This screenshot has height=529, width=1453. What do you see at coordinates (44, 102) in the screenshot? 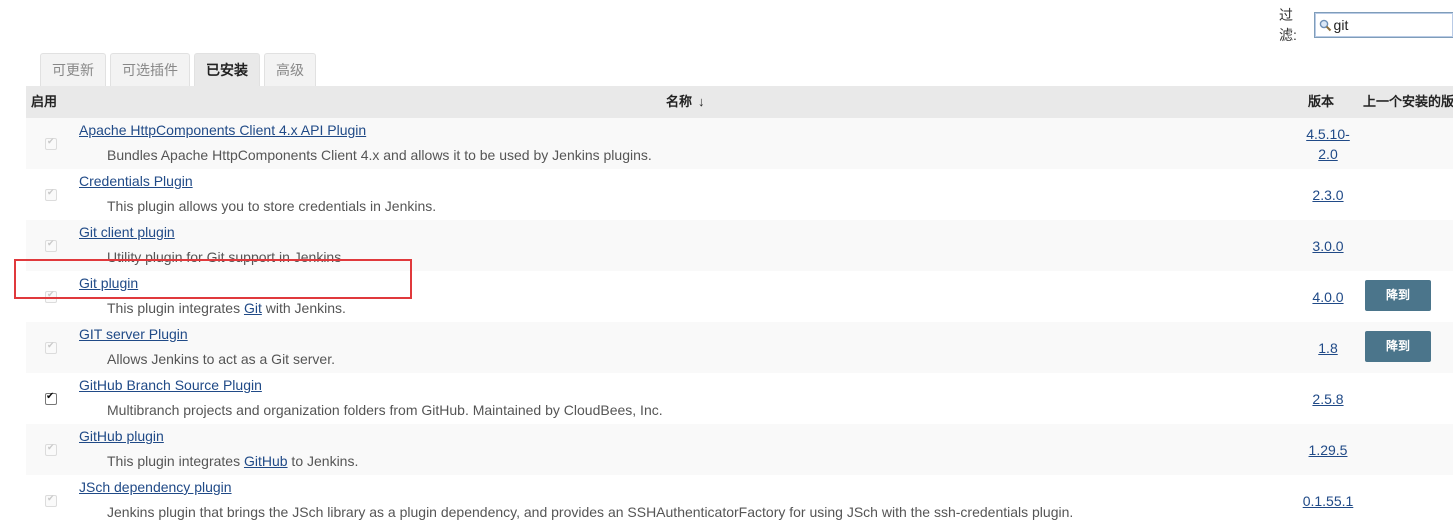
I see `header-enabled: 启用` at bounding box center [44, 102].